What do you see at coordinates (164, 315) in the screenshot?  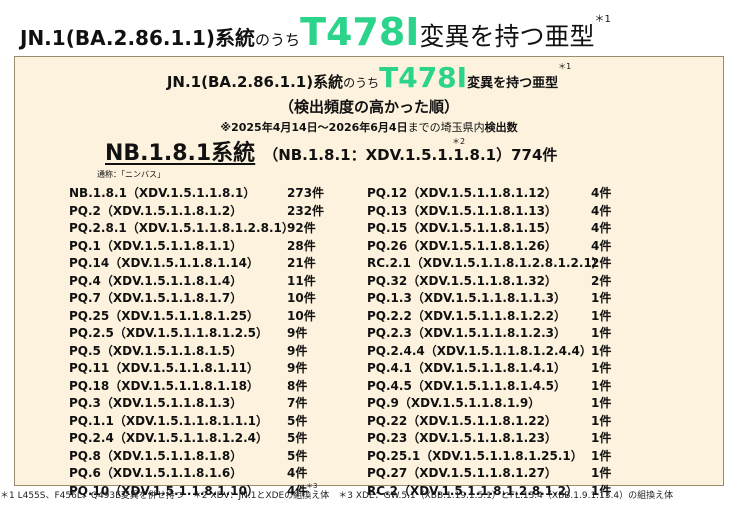 I see `variant-label: PQ.25（XDV.1.5.1.1.8.1.25）` at bounding box center [164, 315].